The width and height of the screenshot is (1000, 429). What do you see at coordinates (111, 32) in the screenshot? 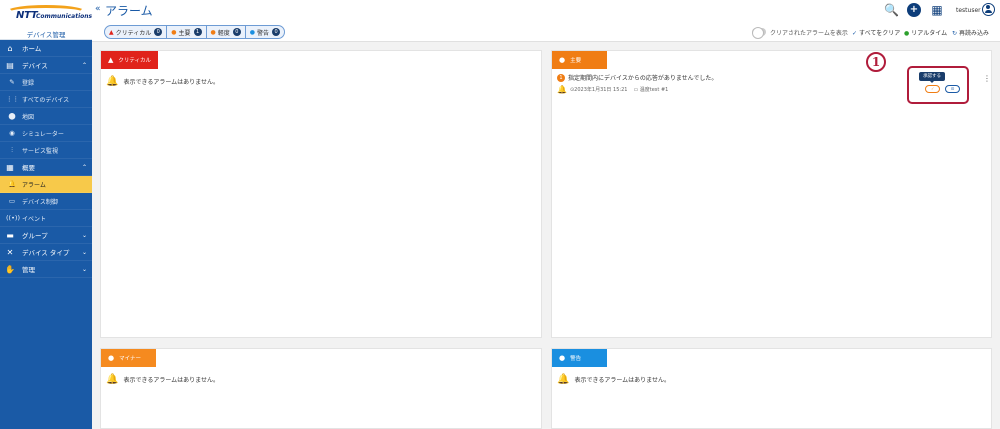
I see `severity-icon: ▲` at bounding box center [111, 32].